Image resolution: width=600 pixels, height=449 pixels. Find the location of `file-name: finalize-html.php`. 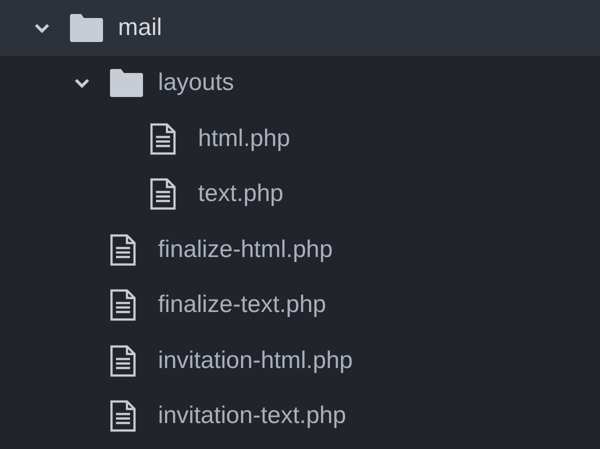

file-name: finalize-html.php is located at coordinates (245, 249).